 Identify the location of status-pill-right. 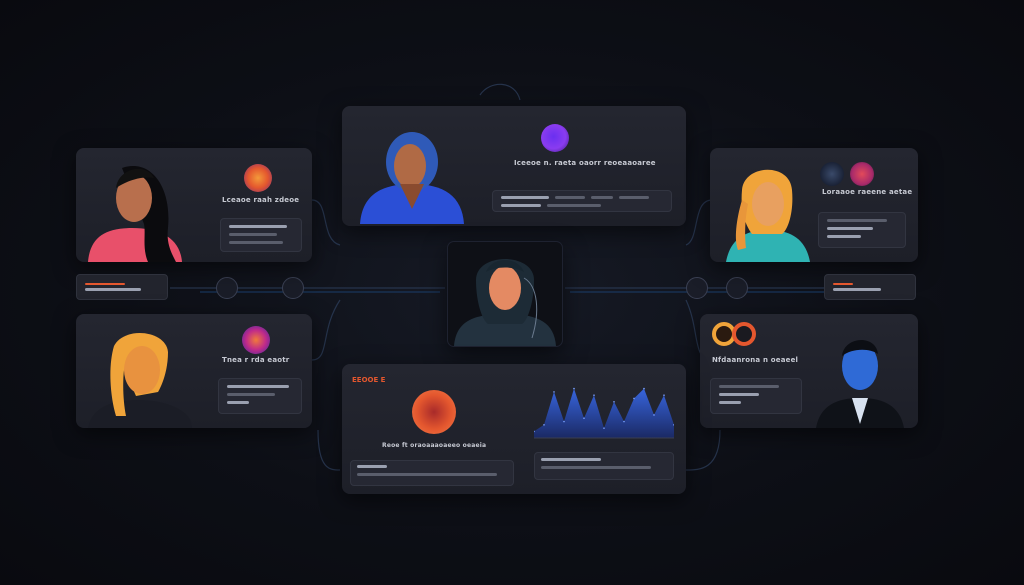
(870, 287).